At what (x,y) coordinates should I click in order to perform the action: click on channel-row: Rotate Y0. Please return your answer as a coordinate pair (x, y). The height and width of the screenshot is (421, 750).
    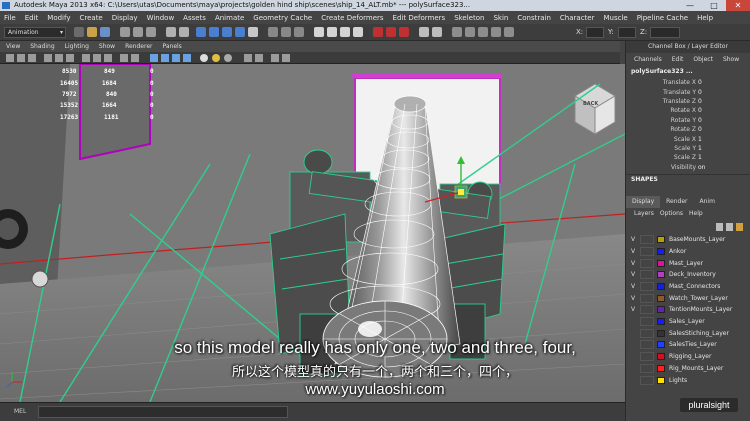
    Looking at the image, I should click on (688, 120).